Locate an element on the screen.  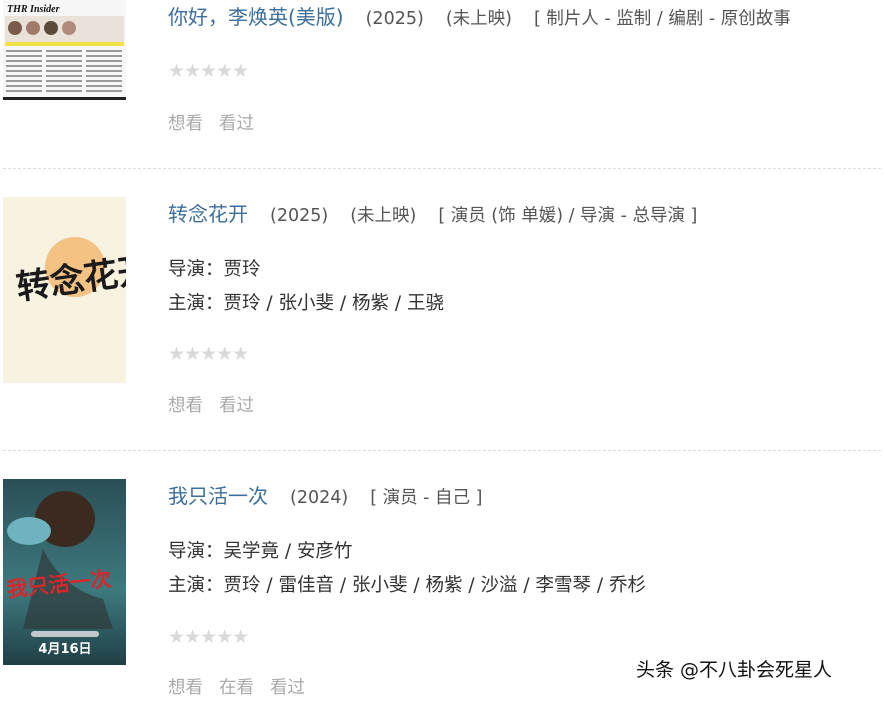
action-links-3: 想看 在看 看过 is located at coordinates (244, 688).